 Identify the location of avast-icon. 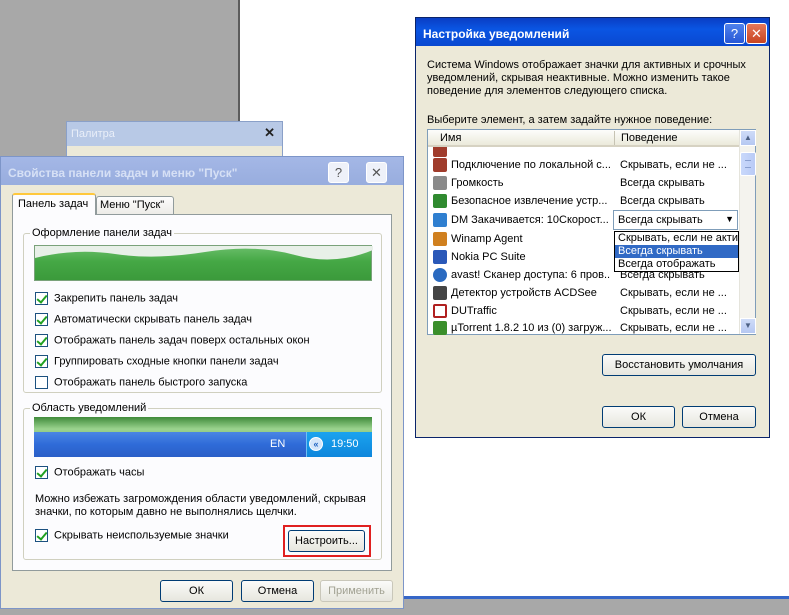
(440, 275).